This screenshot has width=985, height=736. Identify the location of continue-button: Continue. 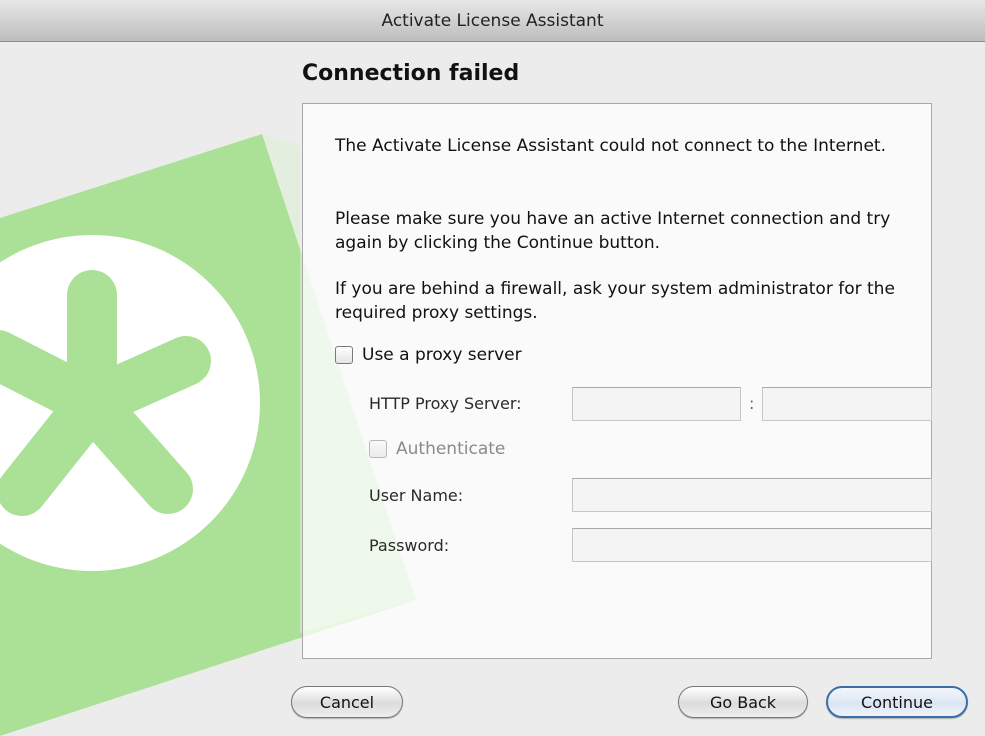
(897, 702).